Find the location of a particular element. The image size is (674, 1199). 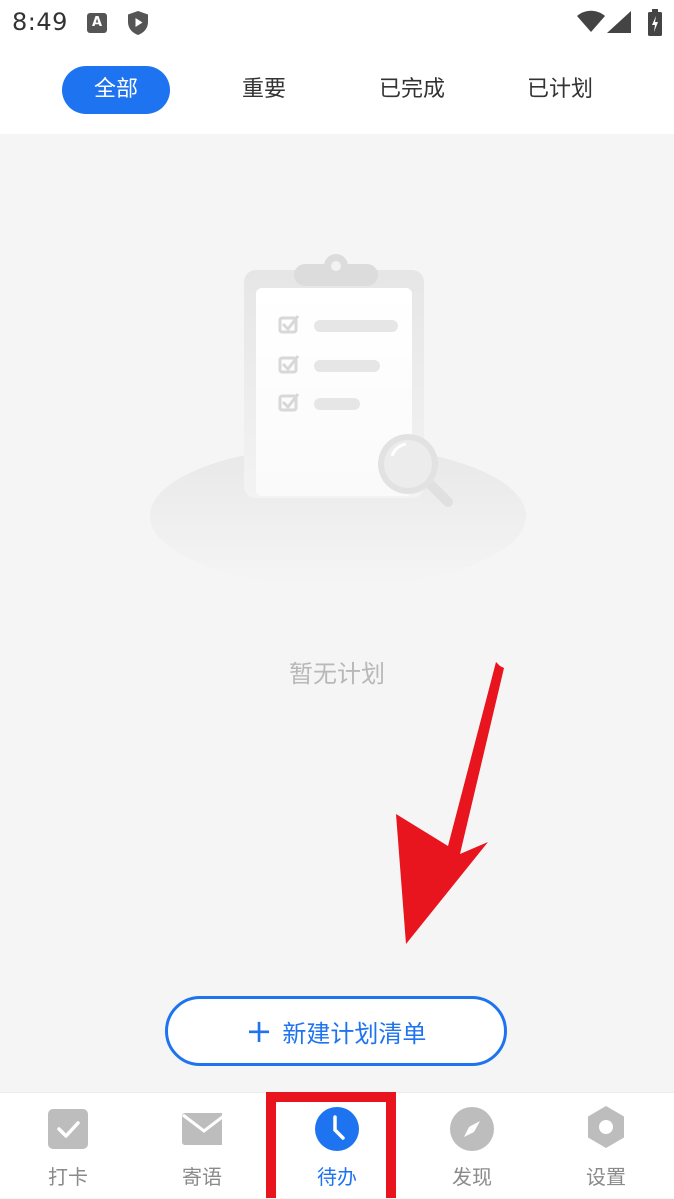

new-plan-list-label: 新建计划清单 is located at coordinates (354, 1033).